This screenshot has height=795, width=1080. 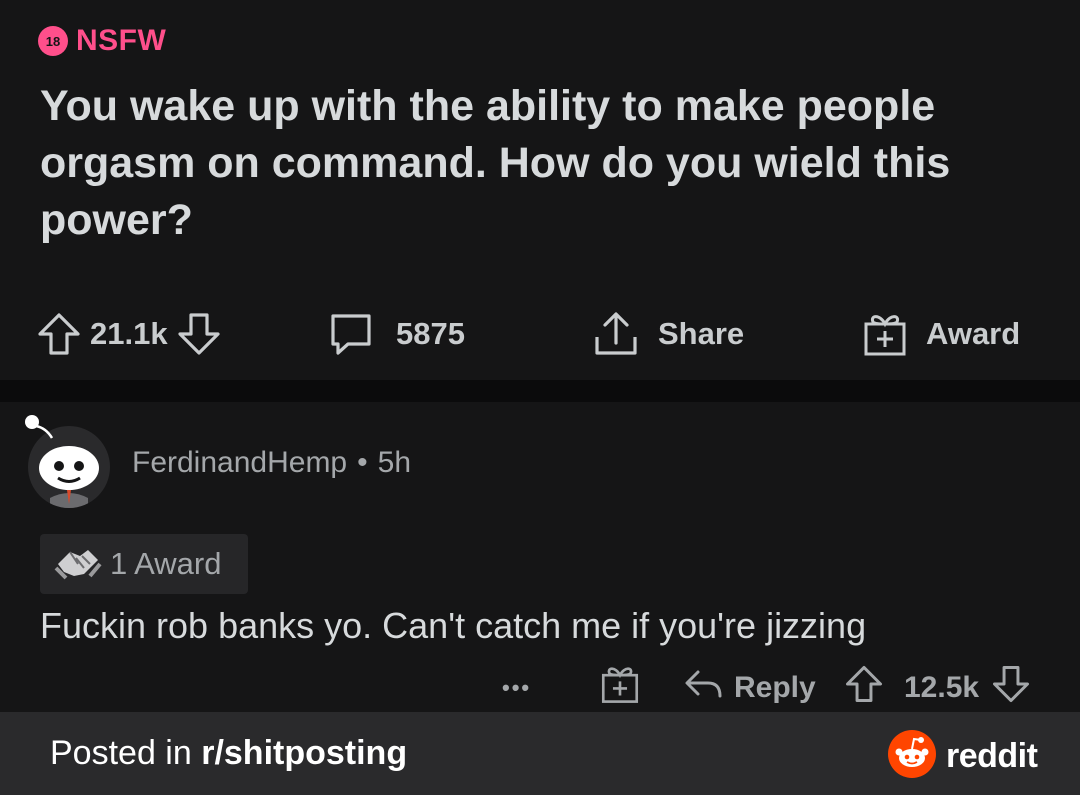 What do you see at coordinates (704, 688) in the screenshot?
I see `reply-icon` at bounding box center [704, 688].